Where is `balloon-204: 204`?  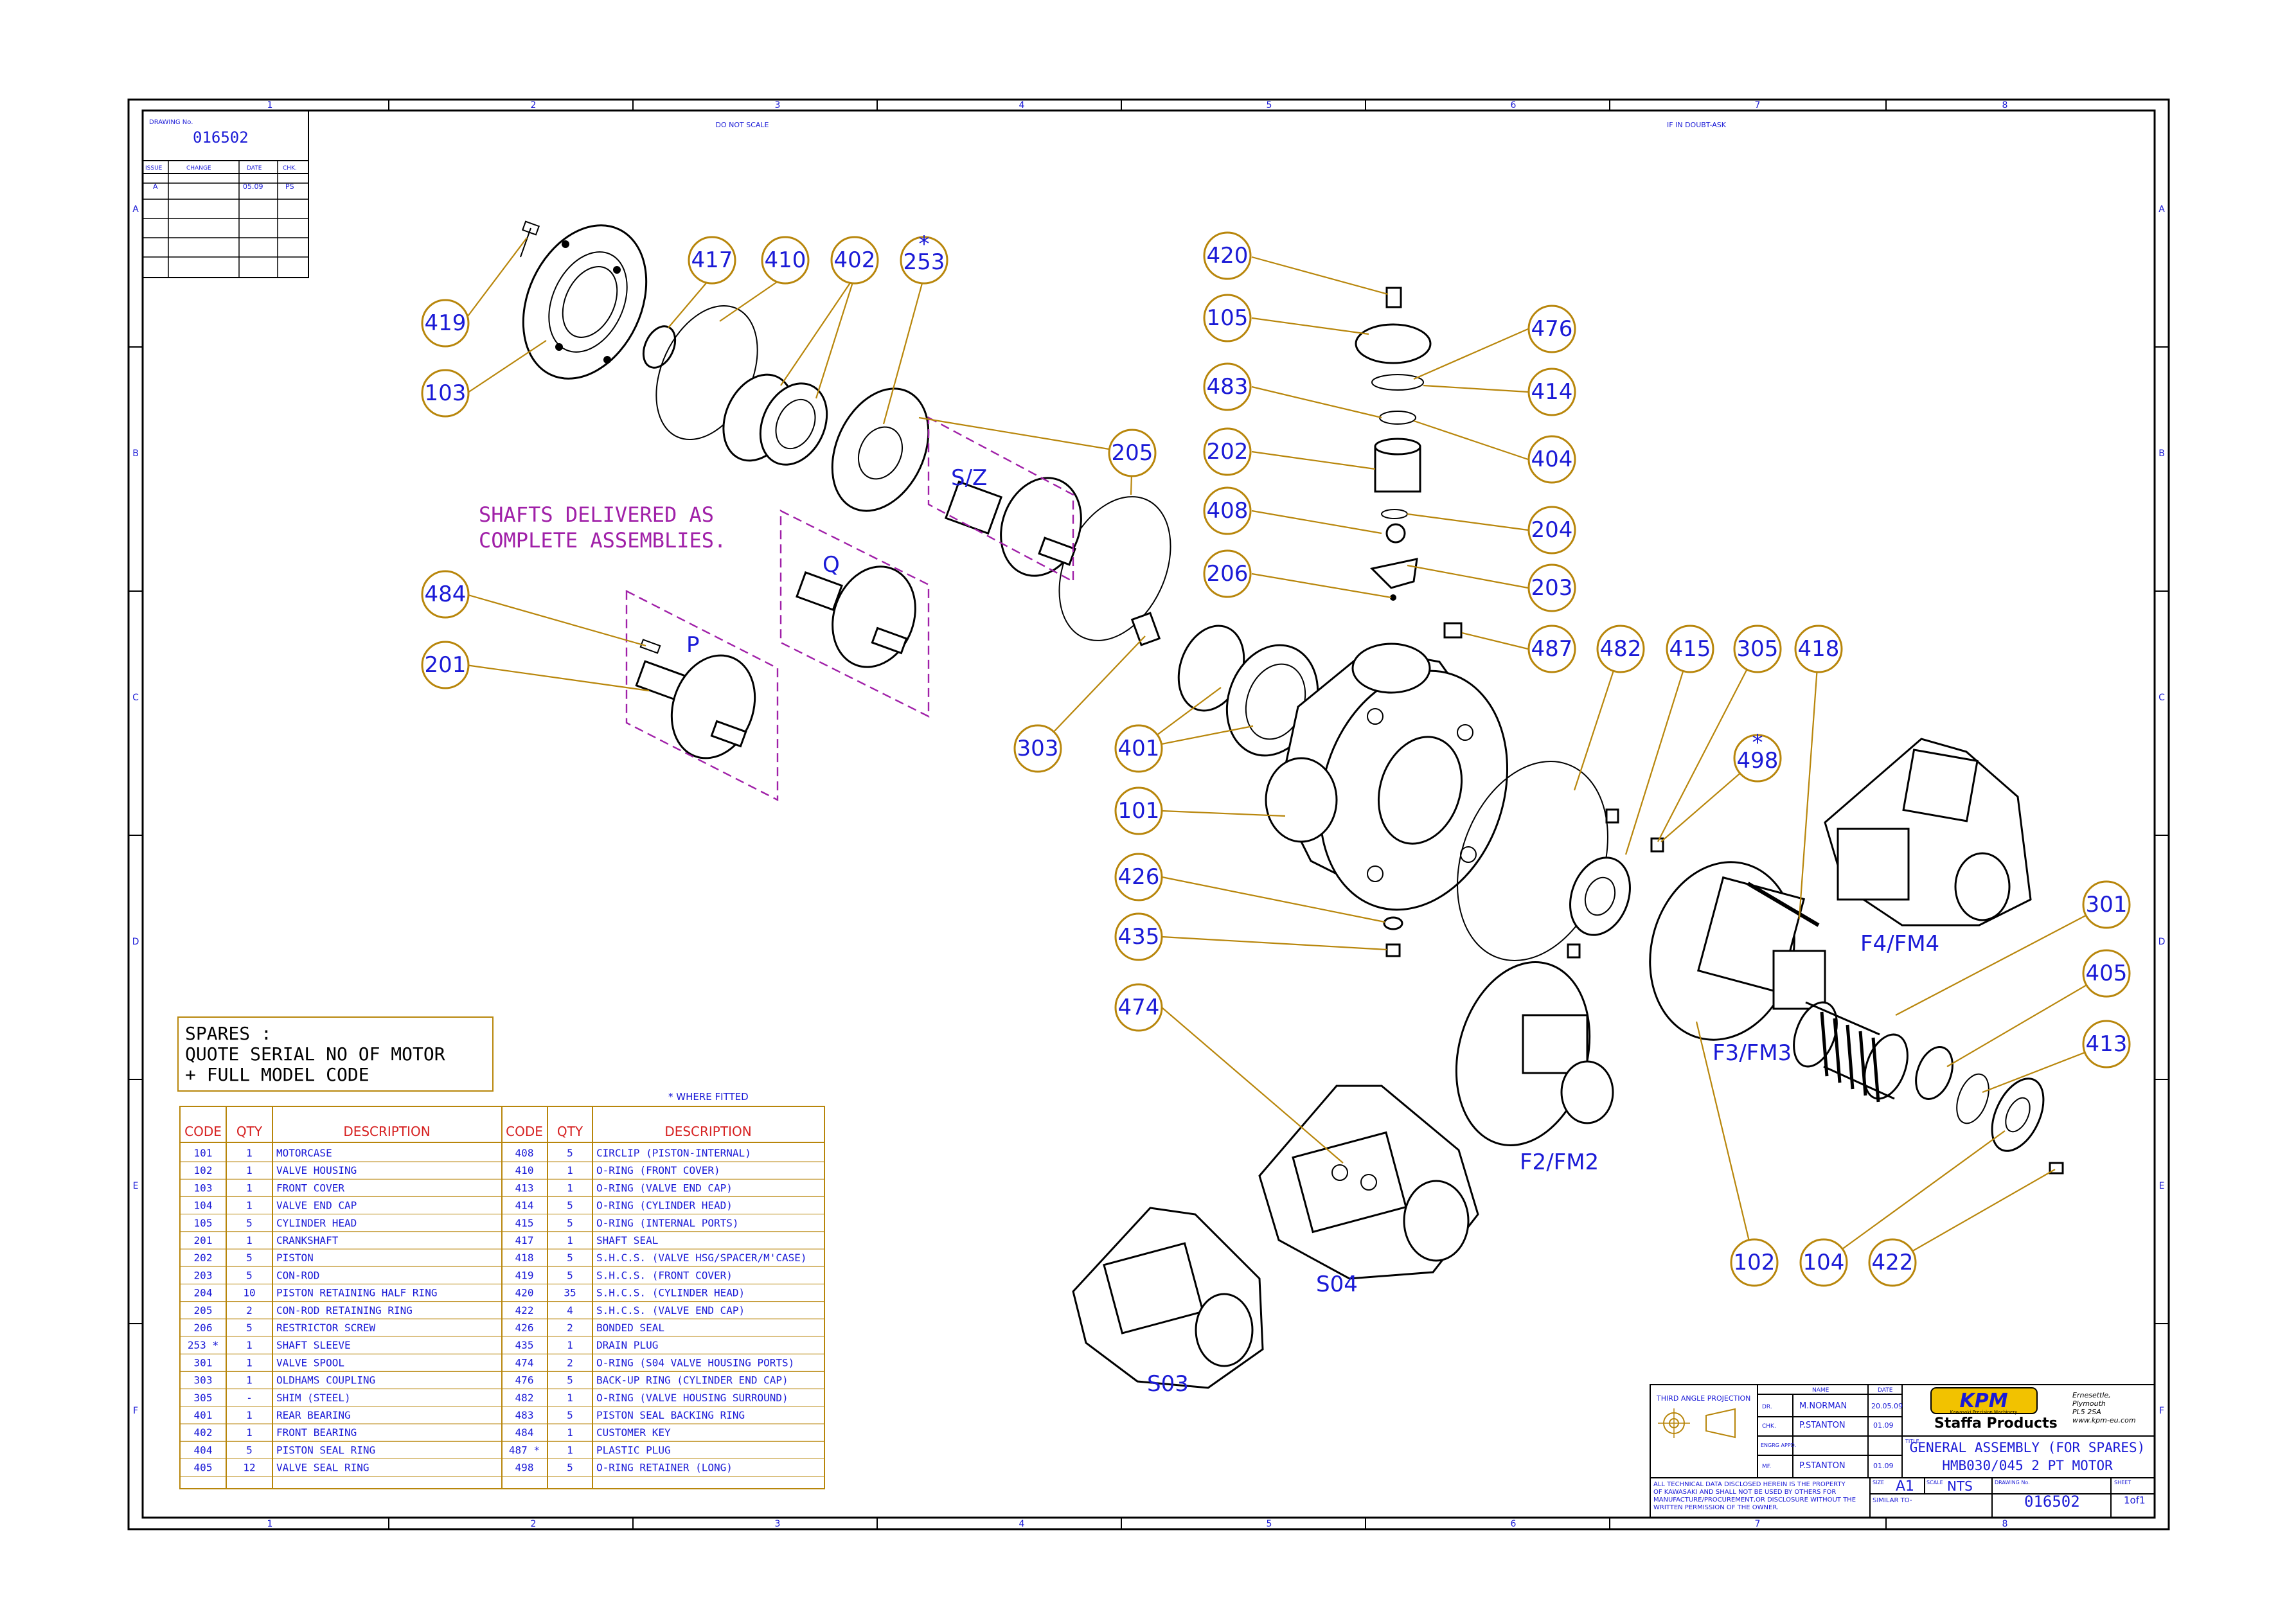 balloon-204: 204 is located at coordinates (1552, 530).